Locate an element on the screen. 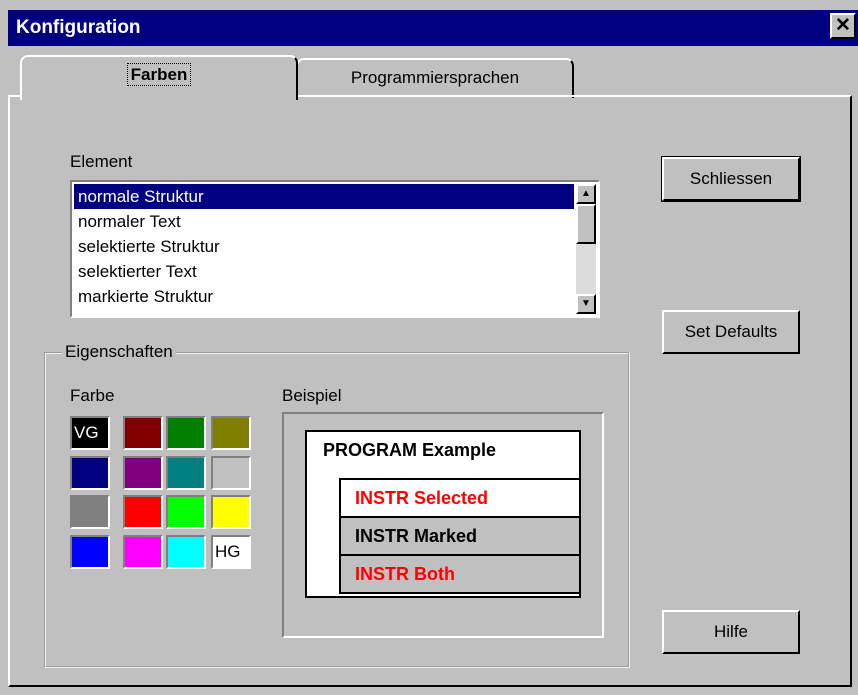 This screenshot has width=858, height=695. tab-farben: Farben is located at coordinates (159, 77).